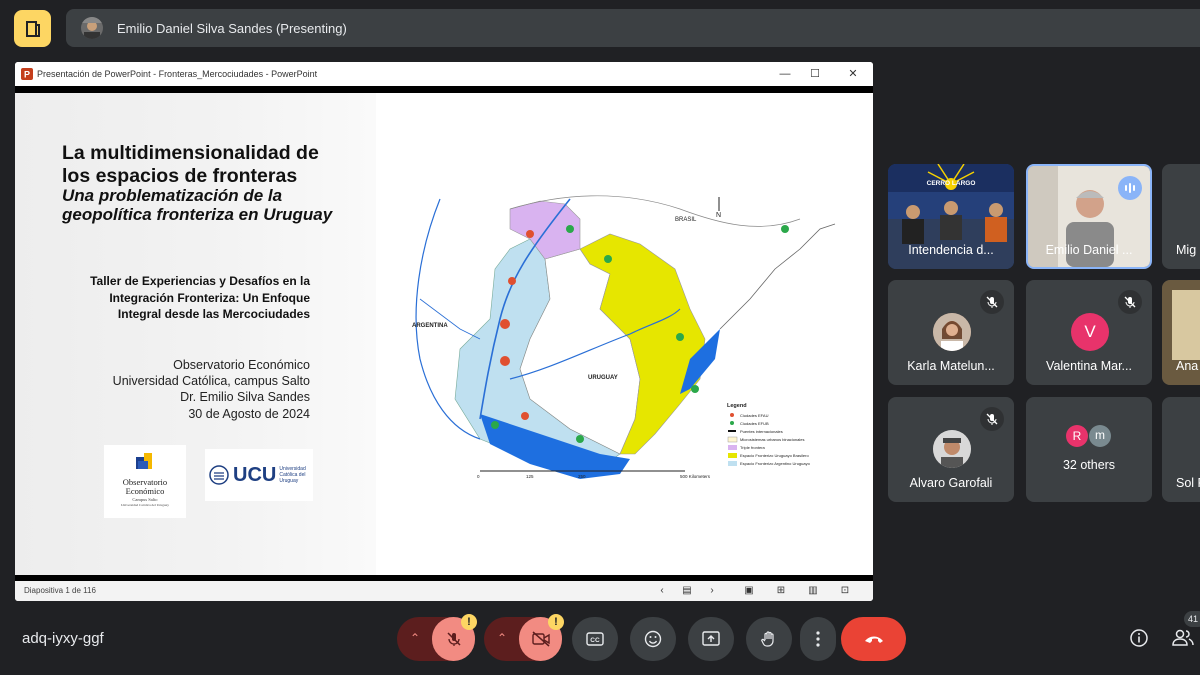 The width and height of the screenshot is (1200, 675). What do you see at coordinates (180, 176) in the screenshot?
I see `slide-title-line2: los espacios de fronteras` at bounding box center [180, 176].